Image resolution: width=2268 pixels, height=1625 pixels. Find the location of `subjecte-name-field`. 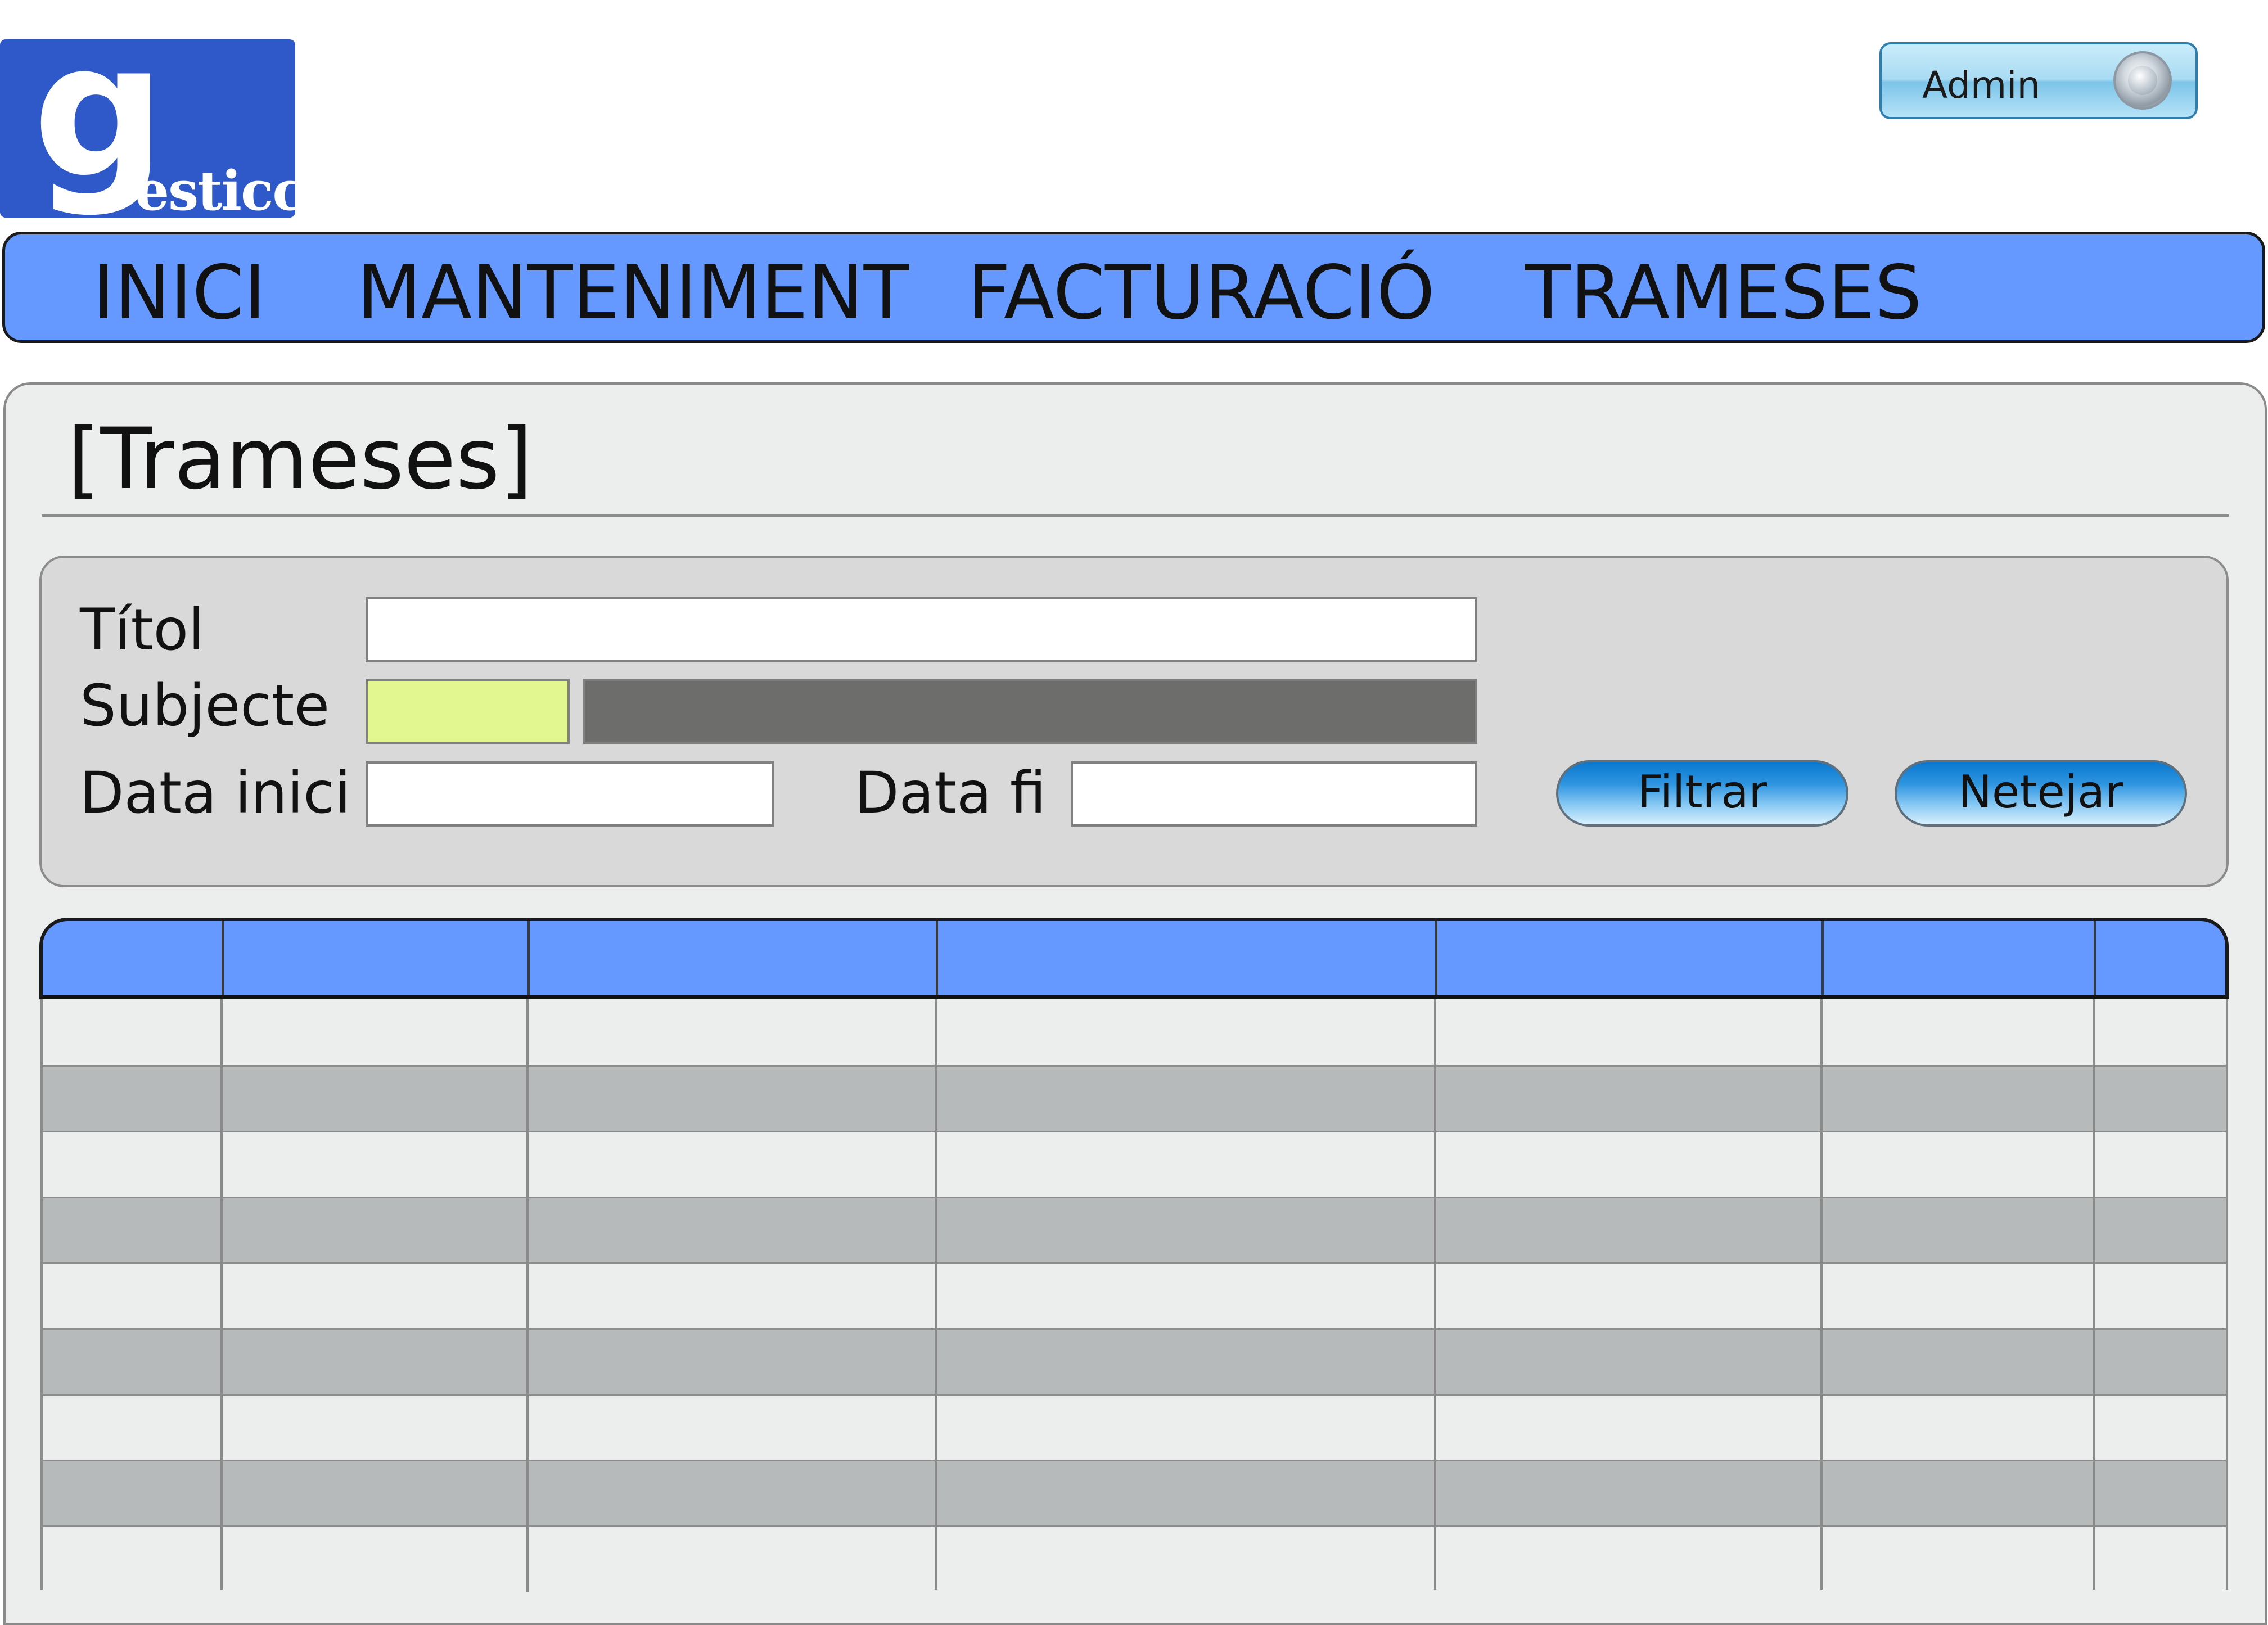

subjecte-name-field is located at coordinates (1030, 711).